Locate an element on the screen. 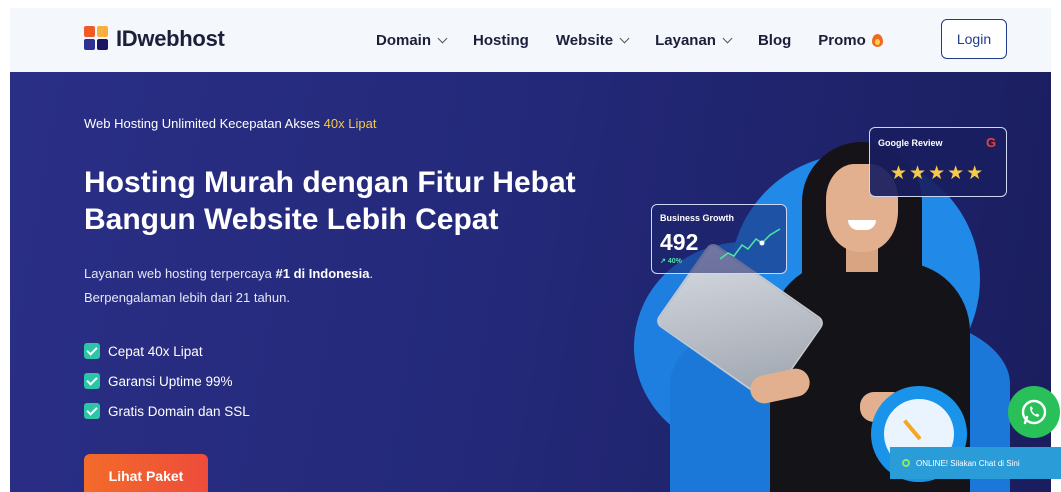  whatsapp-icon is located at coordinates (1034, 412).